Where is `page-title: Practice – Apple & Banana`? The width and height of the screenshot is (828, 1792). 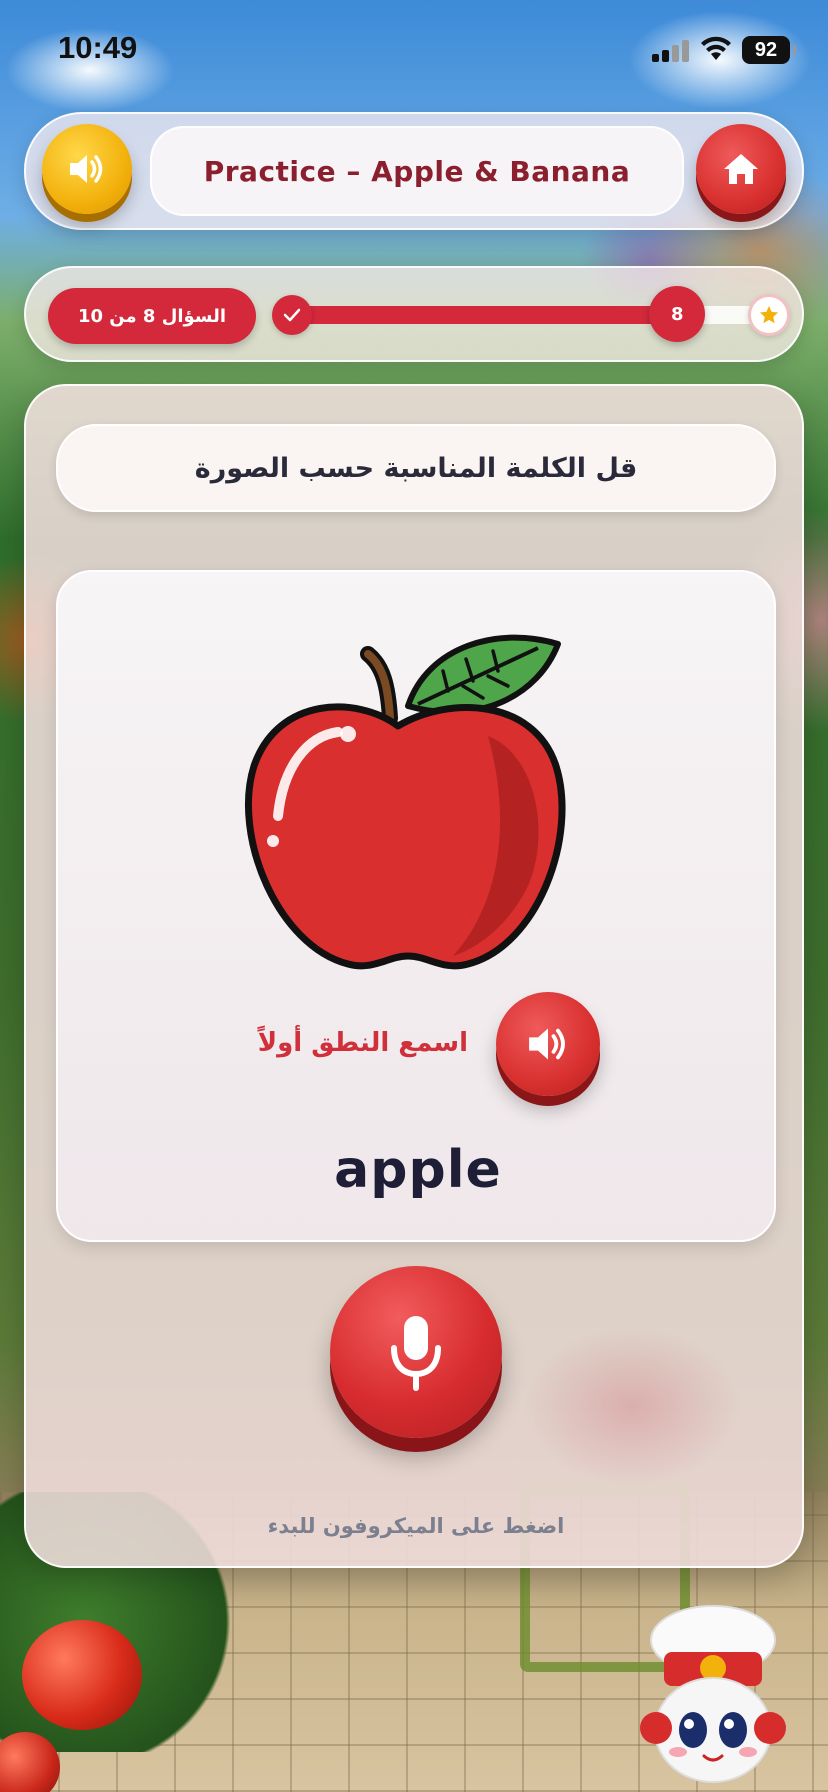 page-title: Practice – Apple & Banana is located at coordinates (417, 171).